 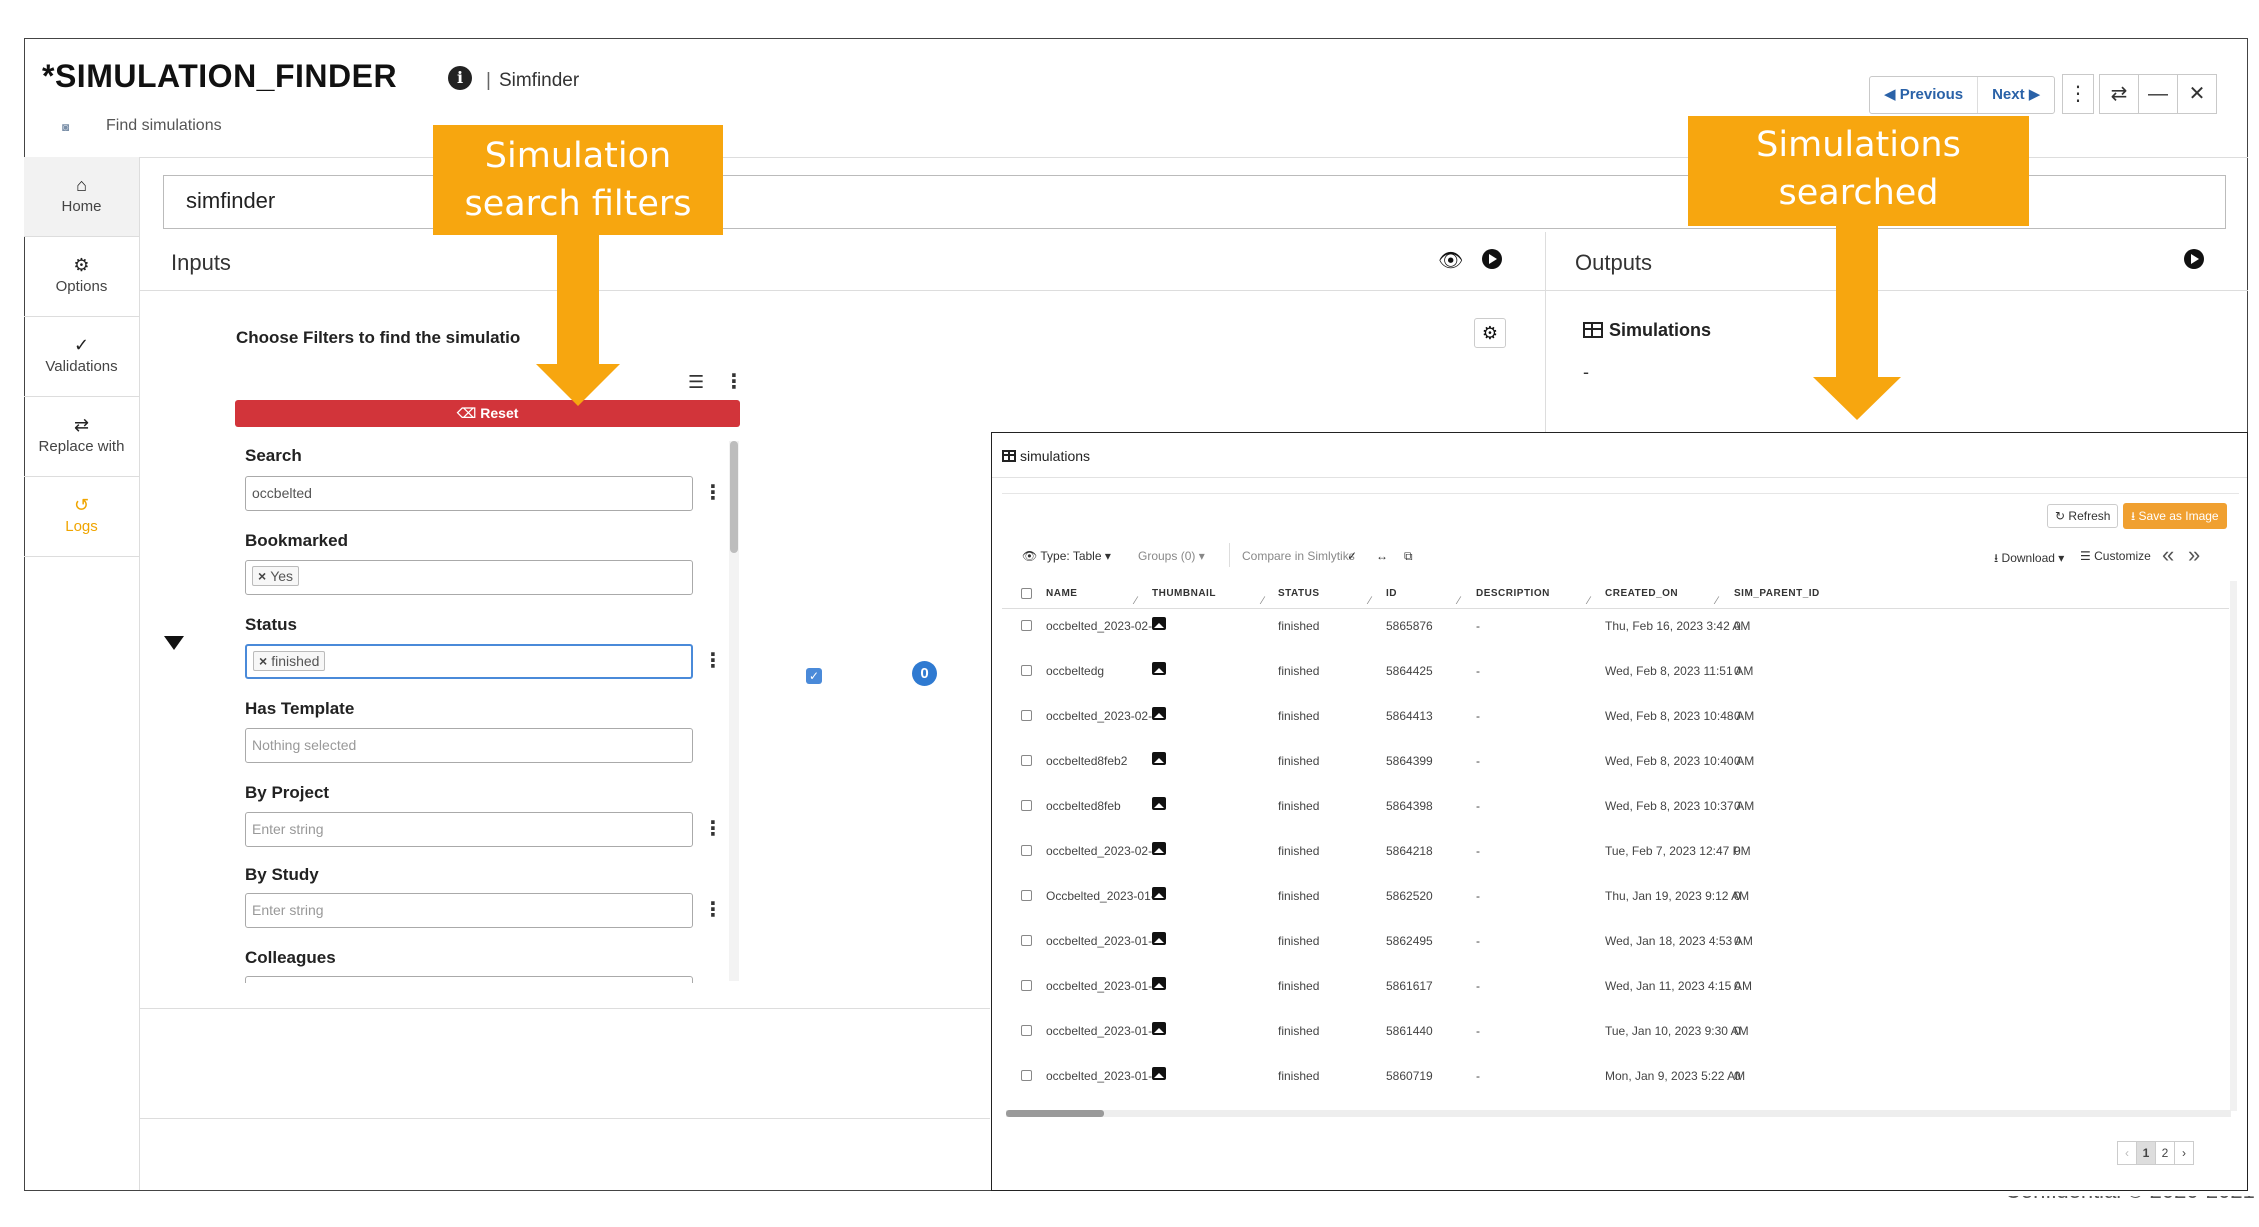 What do you see at coordinates (1641, 593) in the screenshot?
I see `column-header-created-on: CREATED_ON` at bounding box center [1641, 593].